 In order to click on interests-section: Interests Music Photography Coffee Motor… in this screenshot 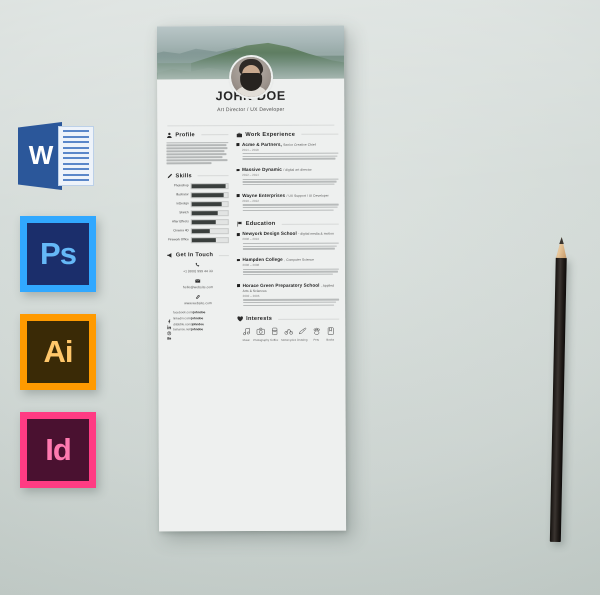, I will do `click(288, 329)`.